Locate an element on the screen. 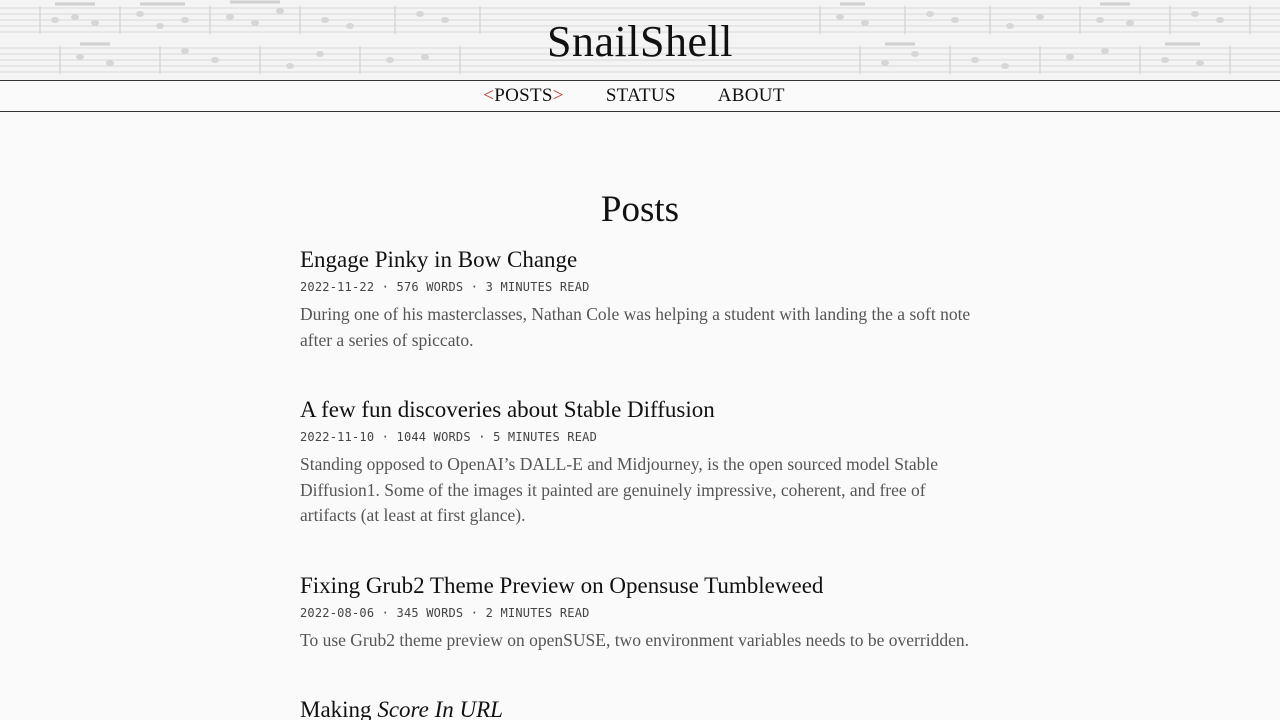 Image resolution: width=1280 pixels, height=720 pixels. nav-active-bracket-left: < is located at coordinates (489, 95).